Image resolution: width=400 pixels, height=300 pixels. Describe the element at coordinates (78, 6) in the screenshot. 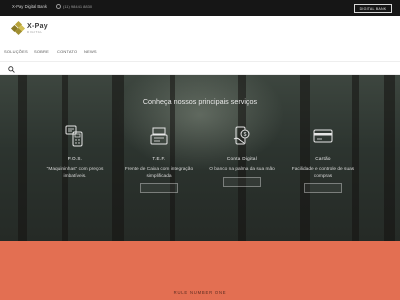

I see `phone-number: (11) 98441 8830` at that location.